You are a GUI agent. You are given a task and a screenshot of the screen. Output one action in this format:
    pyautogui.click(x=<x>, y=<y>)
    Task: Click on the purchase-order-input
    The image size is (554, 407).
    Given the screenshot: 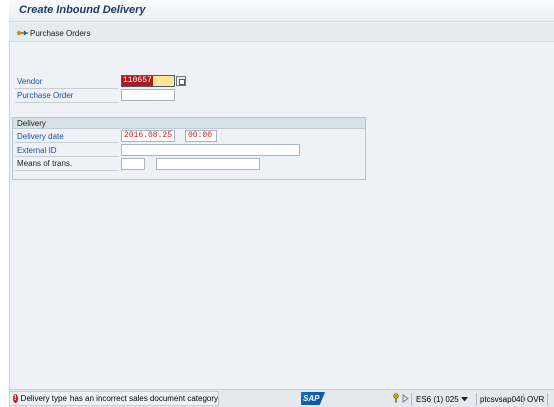 What is the action you would take?
    pyautogui.click(x=148, y=95)
    